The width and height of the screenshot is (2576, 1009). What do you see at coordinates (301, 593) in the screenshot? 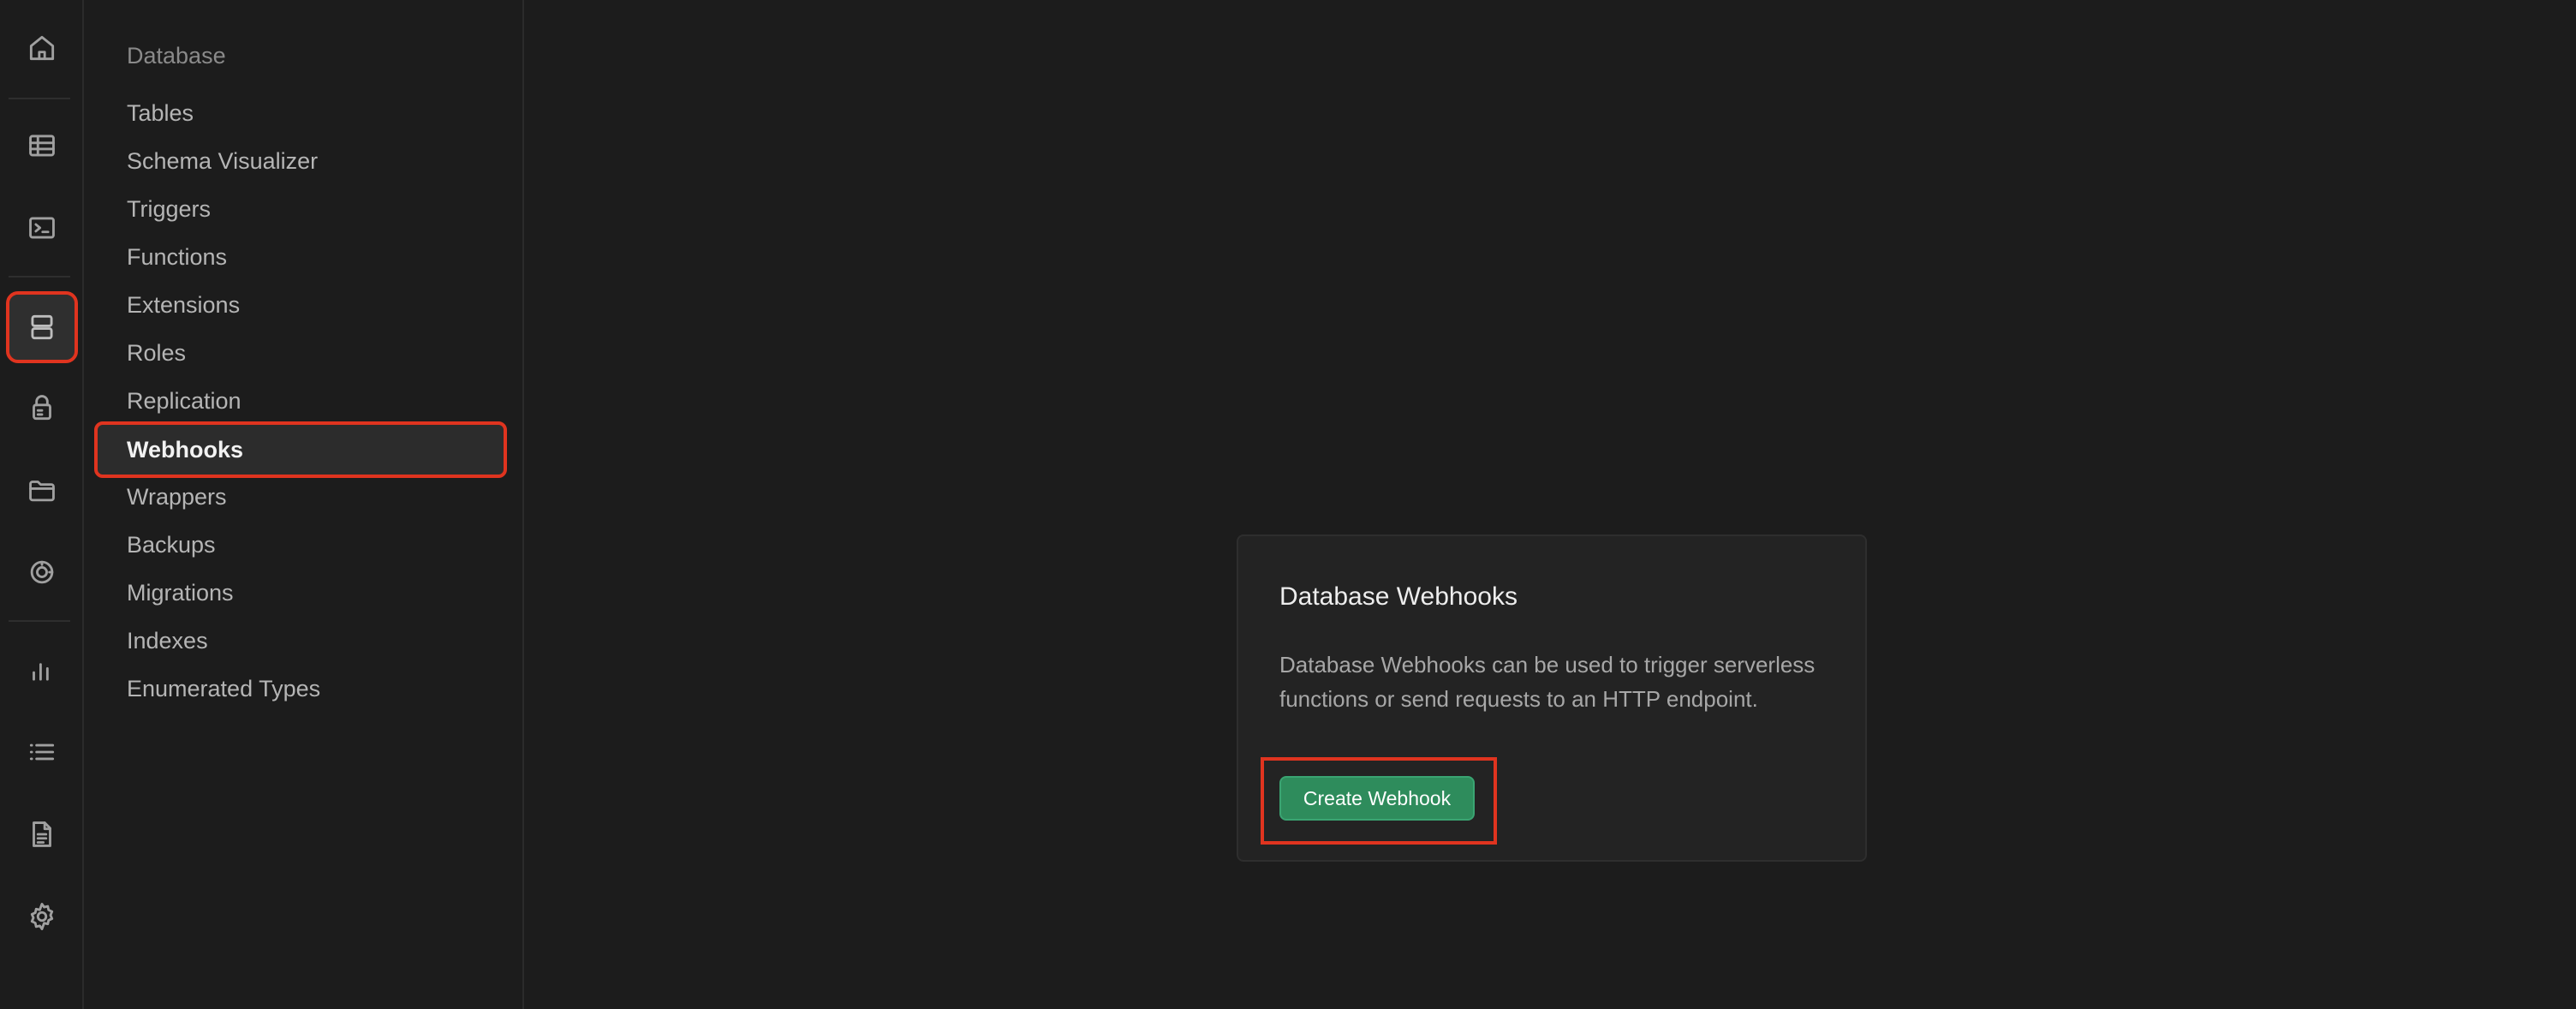
I see `menu-item-migrations: Migrations` at bounding box center [301, 593].